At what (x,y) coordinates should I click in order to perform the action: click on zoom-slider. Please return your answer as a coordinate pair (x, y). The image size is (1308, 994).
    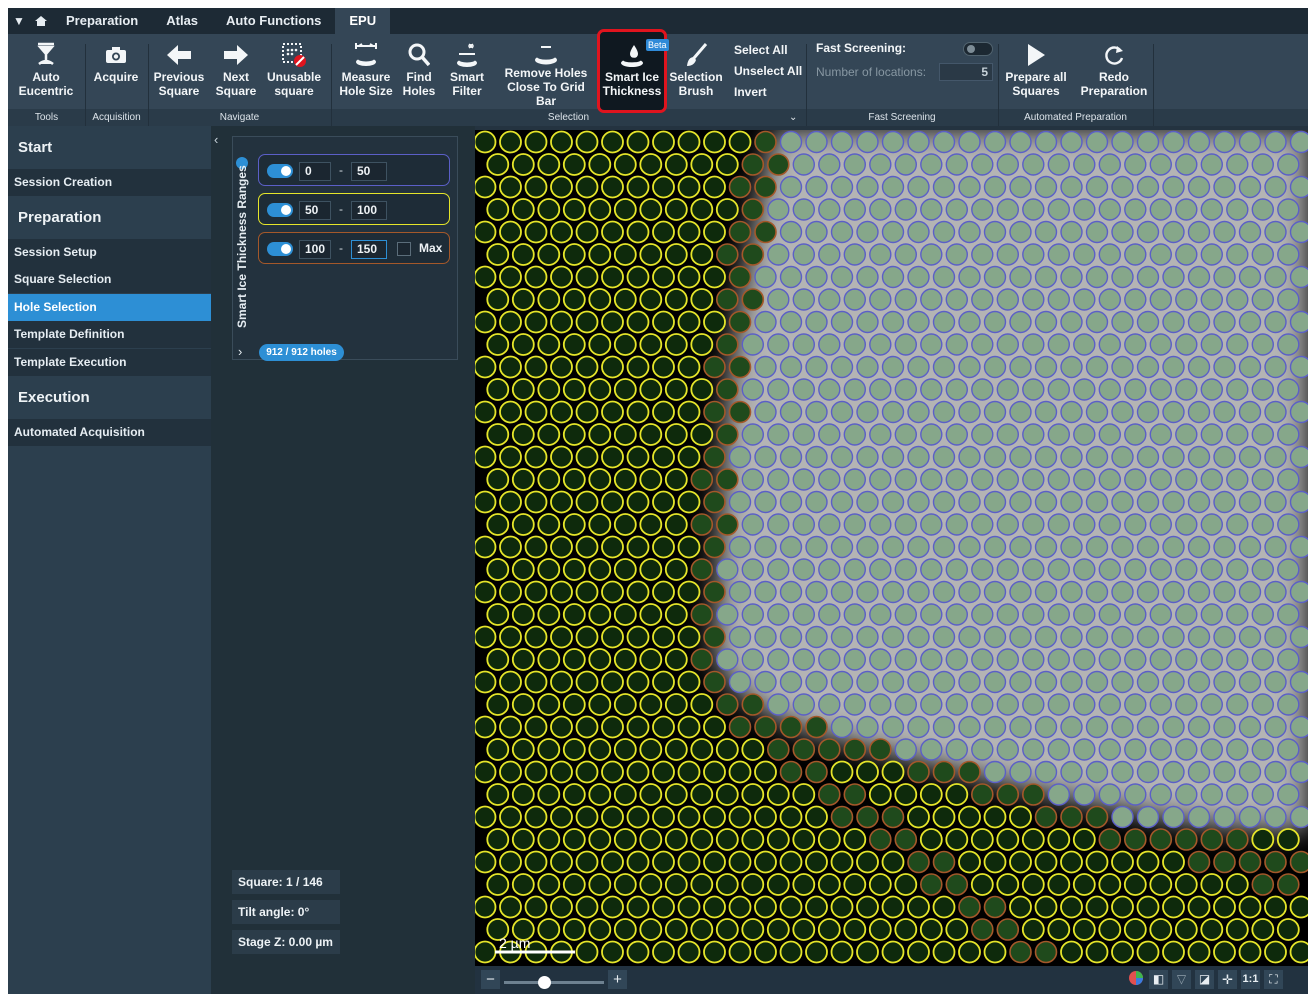
    Looking at the image, I should click on (554, 982).